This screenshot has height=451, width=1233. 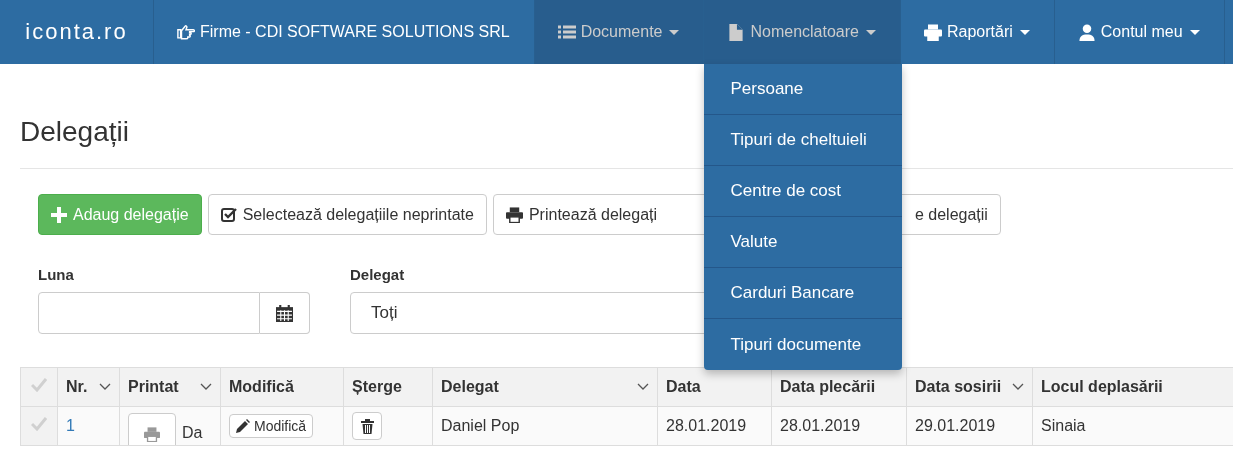 I want to click on menu-item: Carduri Bancare, so click(x=803, y=293).